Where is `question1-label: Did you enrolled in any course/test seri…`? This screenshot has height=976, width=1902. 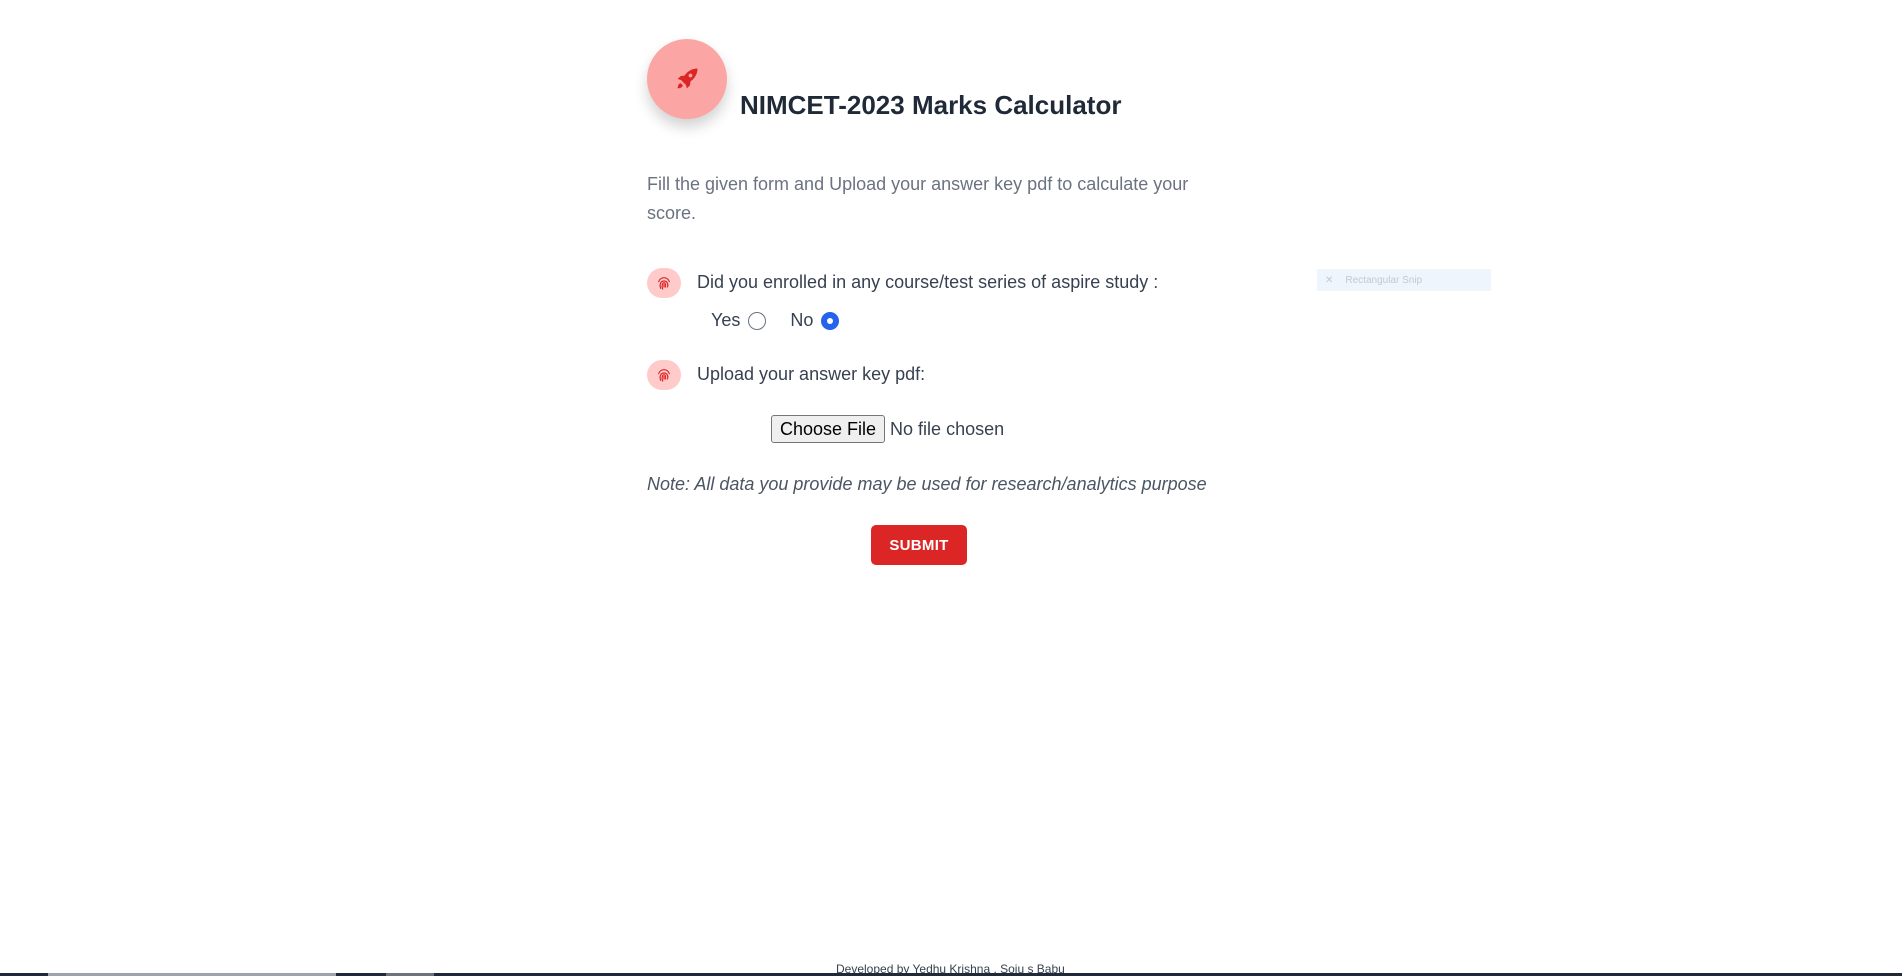
question1-label: Did you enrolled in any course/test seri… is located at coordinates (928, 282).